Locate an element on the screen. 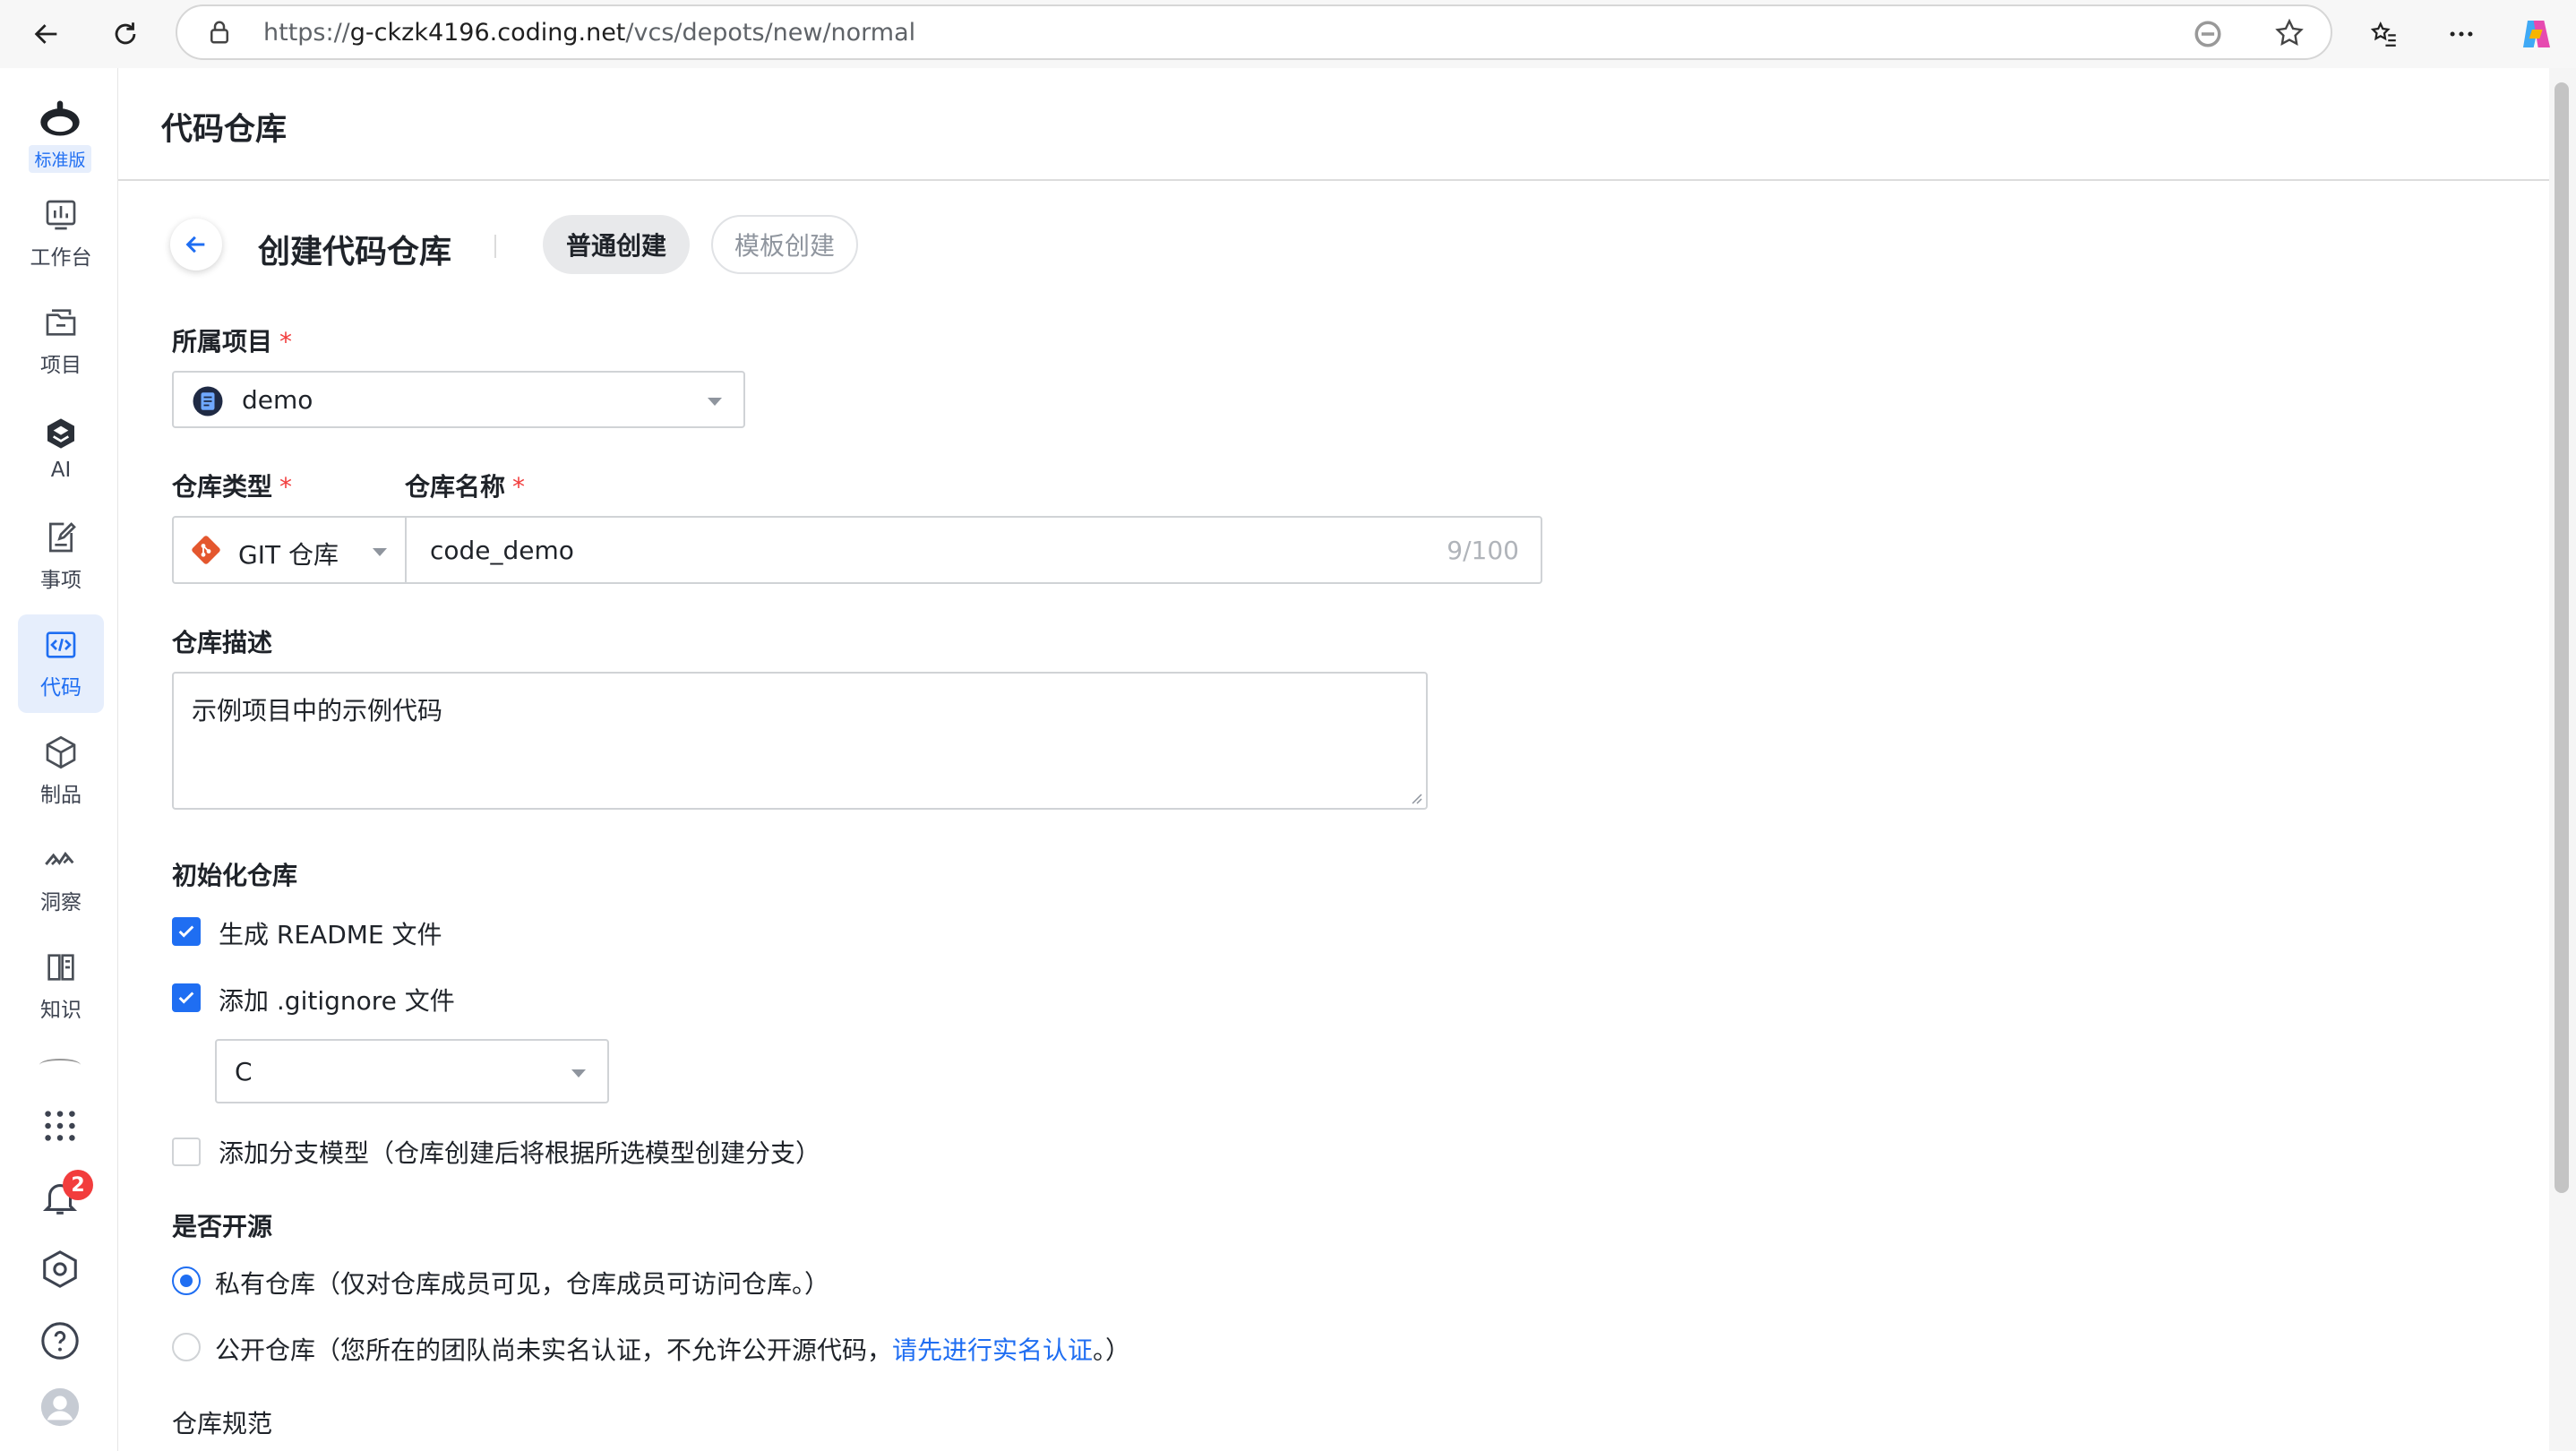 The height and width of the screenshot is (1451, 2576). repo-type-value: GIT 仓库 is located at coordinates (288, 555).